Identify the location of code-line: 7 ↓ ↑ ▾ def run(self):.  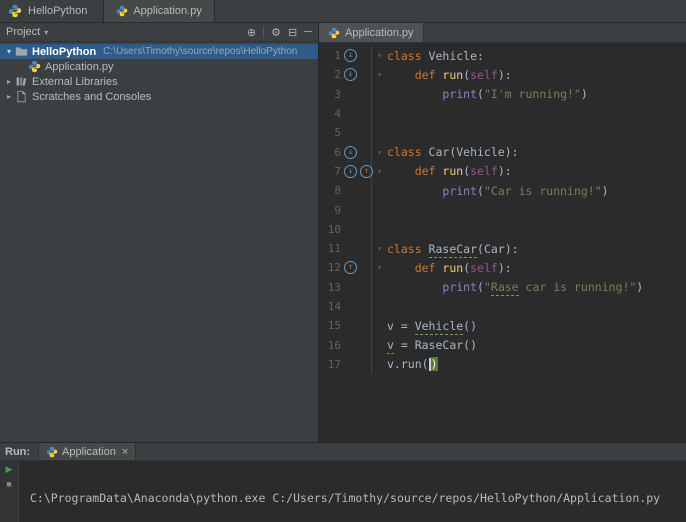
(502, 171).